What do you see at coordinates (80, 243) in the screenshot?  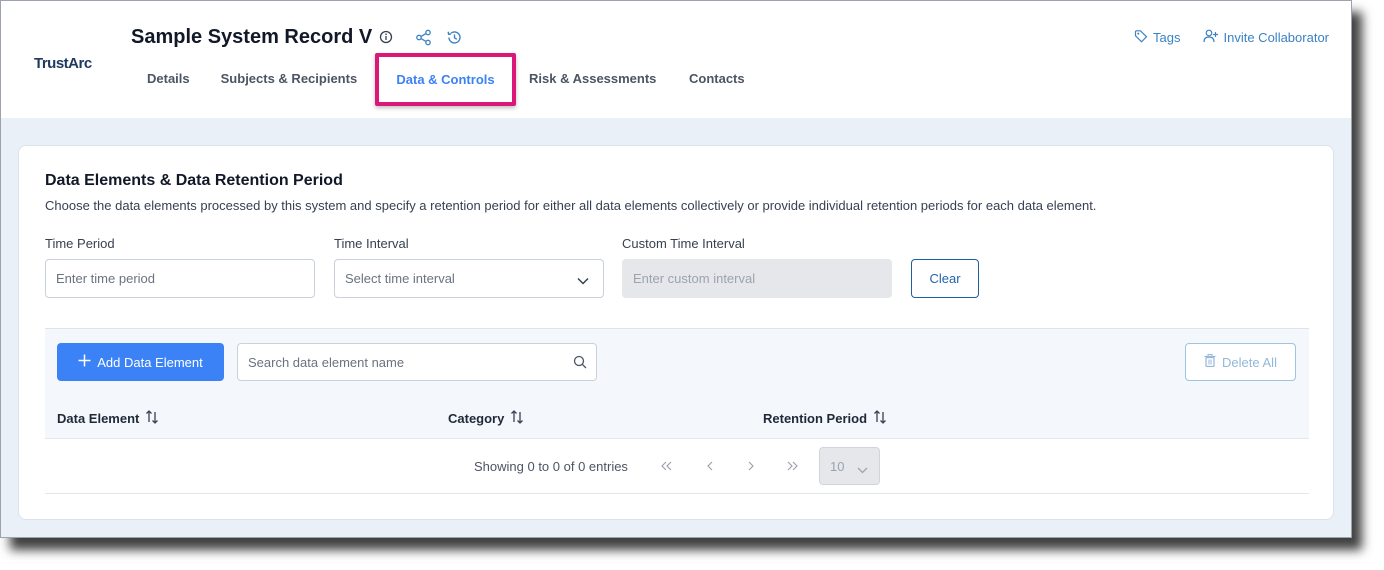 I see `time-period-label: Time Period` at bounding box center [80, 243].